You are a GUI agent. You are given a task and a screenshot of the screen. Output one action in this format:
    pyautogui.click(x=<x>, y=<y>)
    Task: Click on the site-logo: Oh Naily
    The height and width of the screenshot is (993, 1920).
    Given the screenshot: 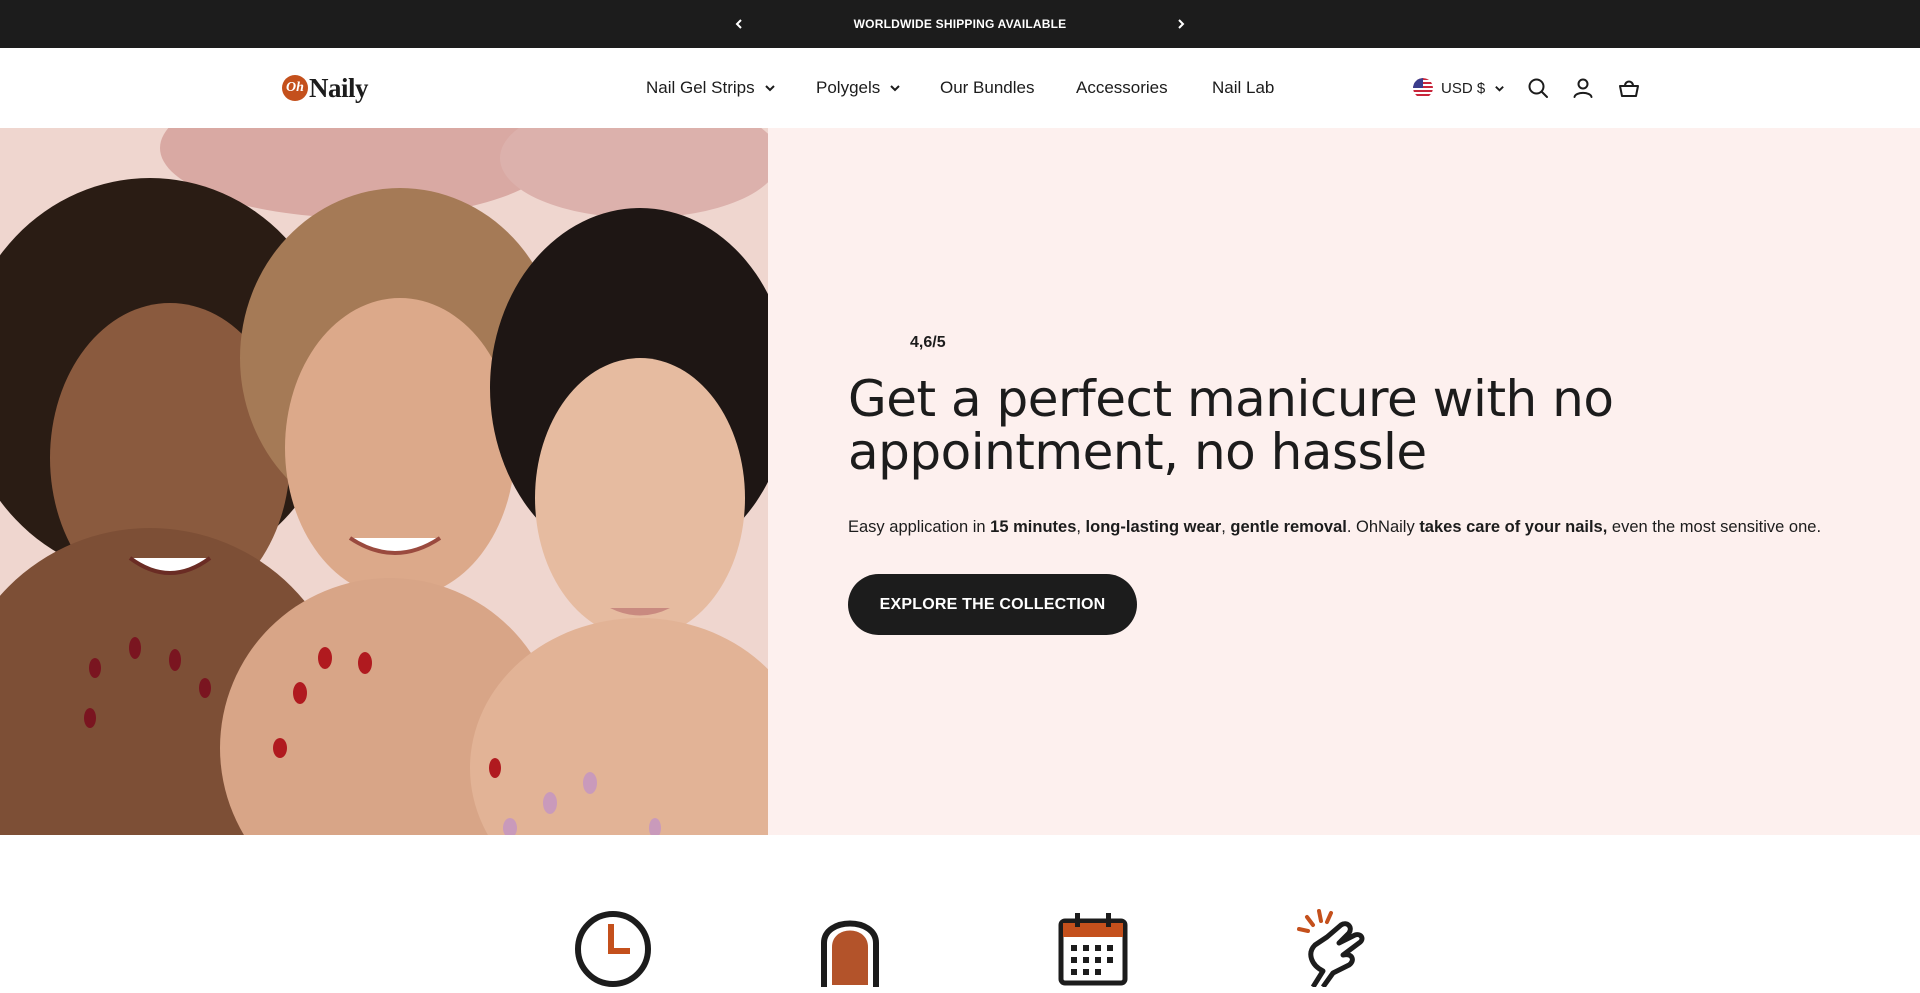 What is the action you would take?
    pyautogui.click(x=325, y=88)
    